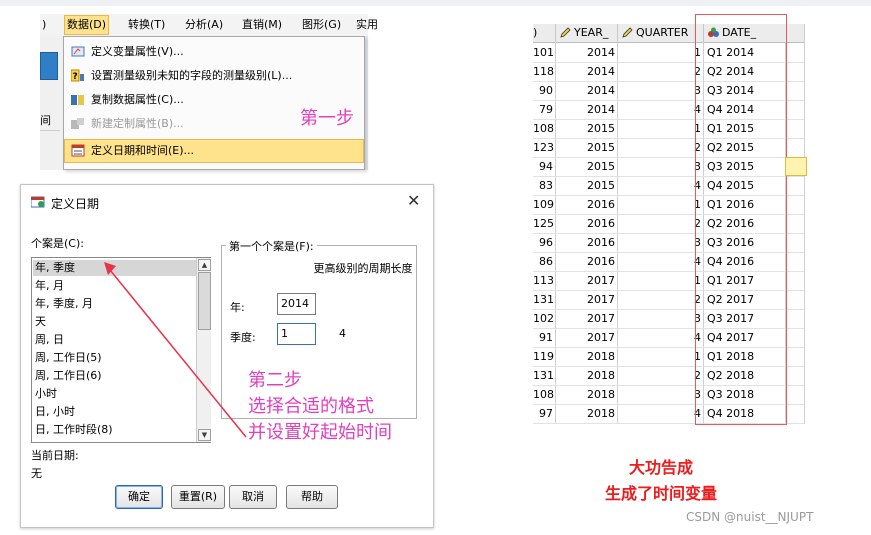  I want to click on table-cell: 119, so click(543, 356).